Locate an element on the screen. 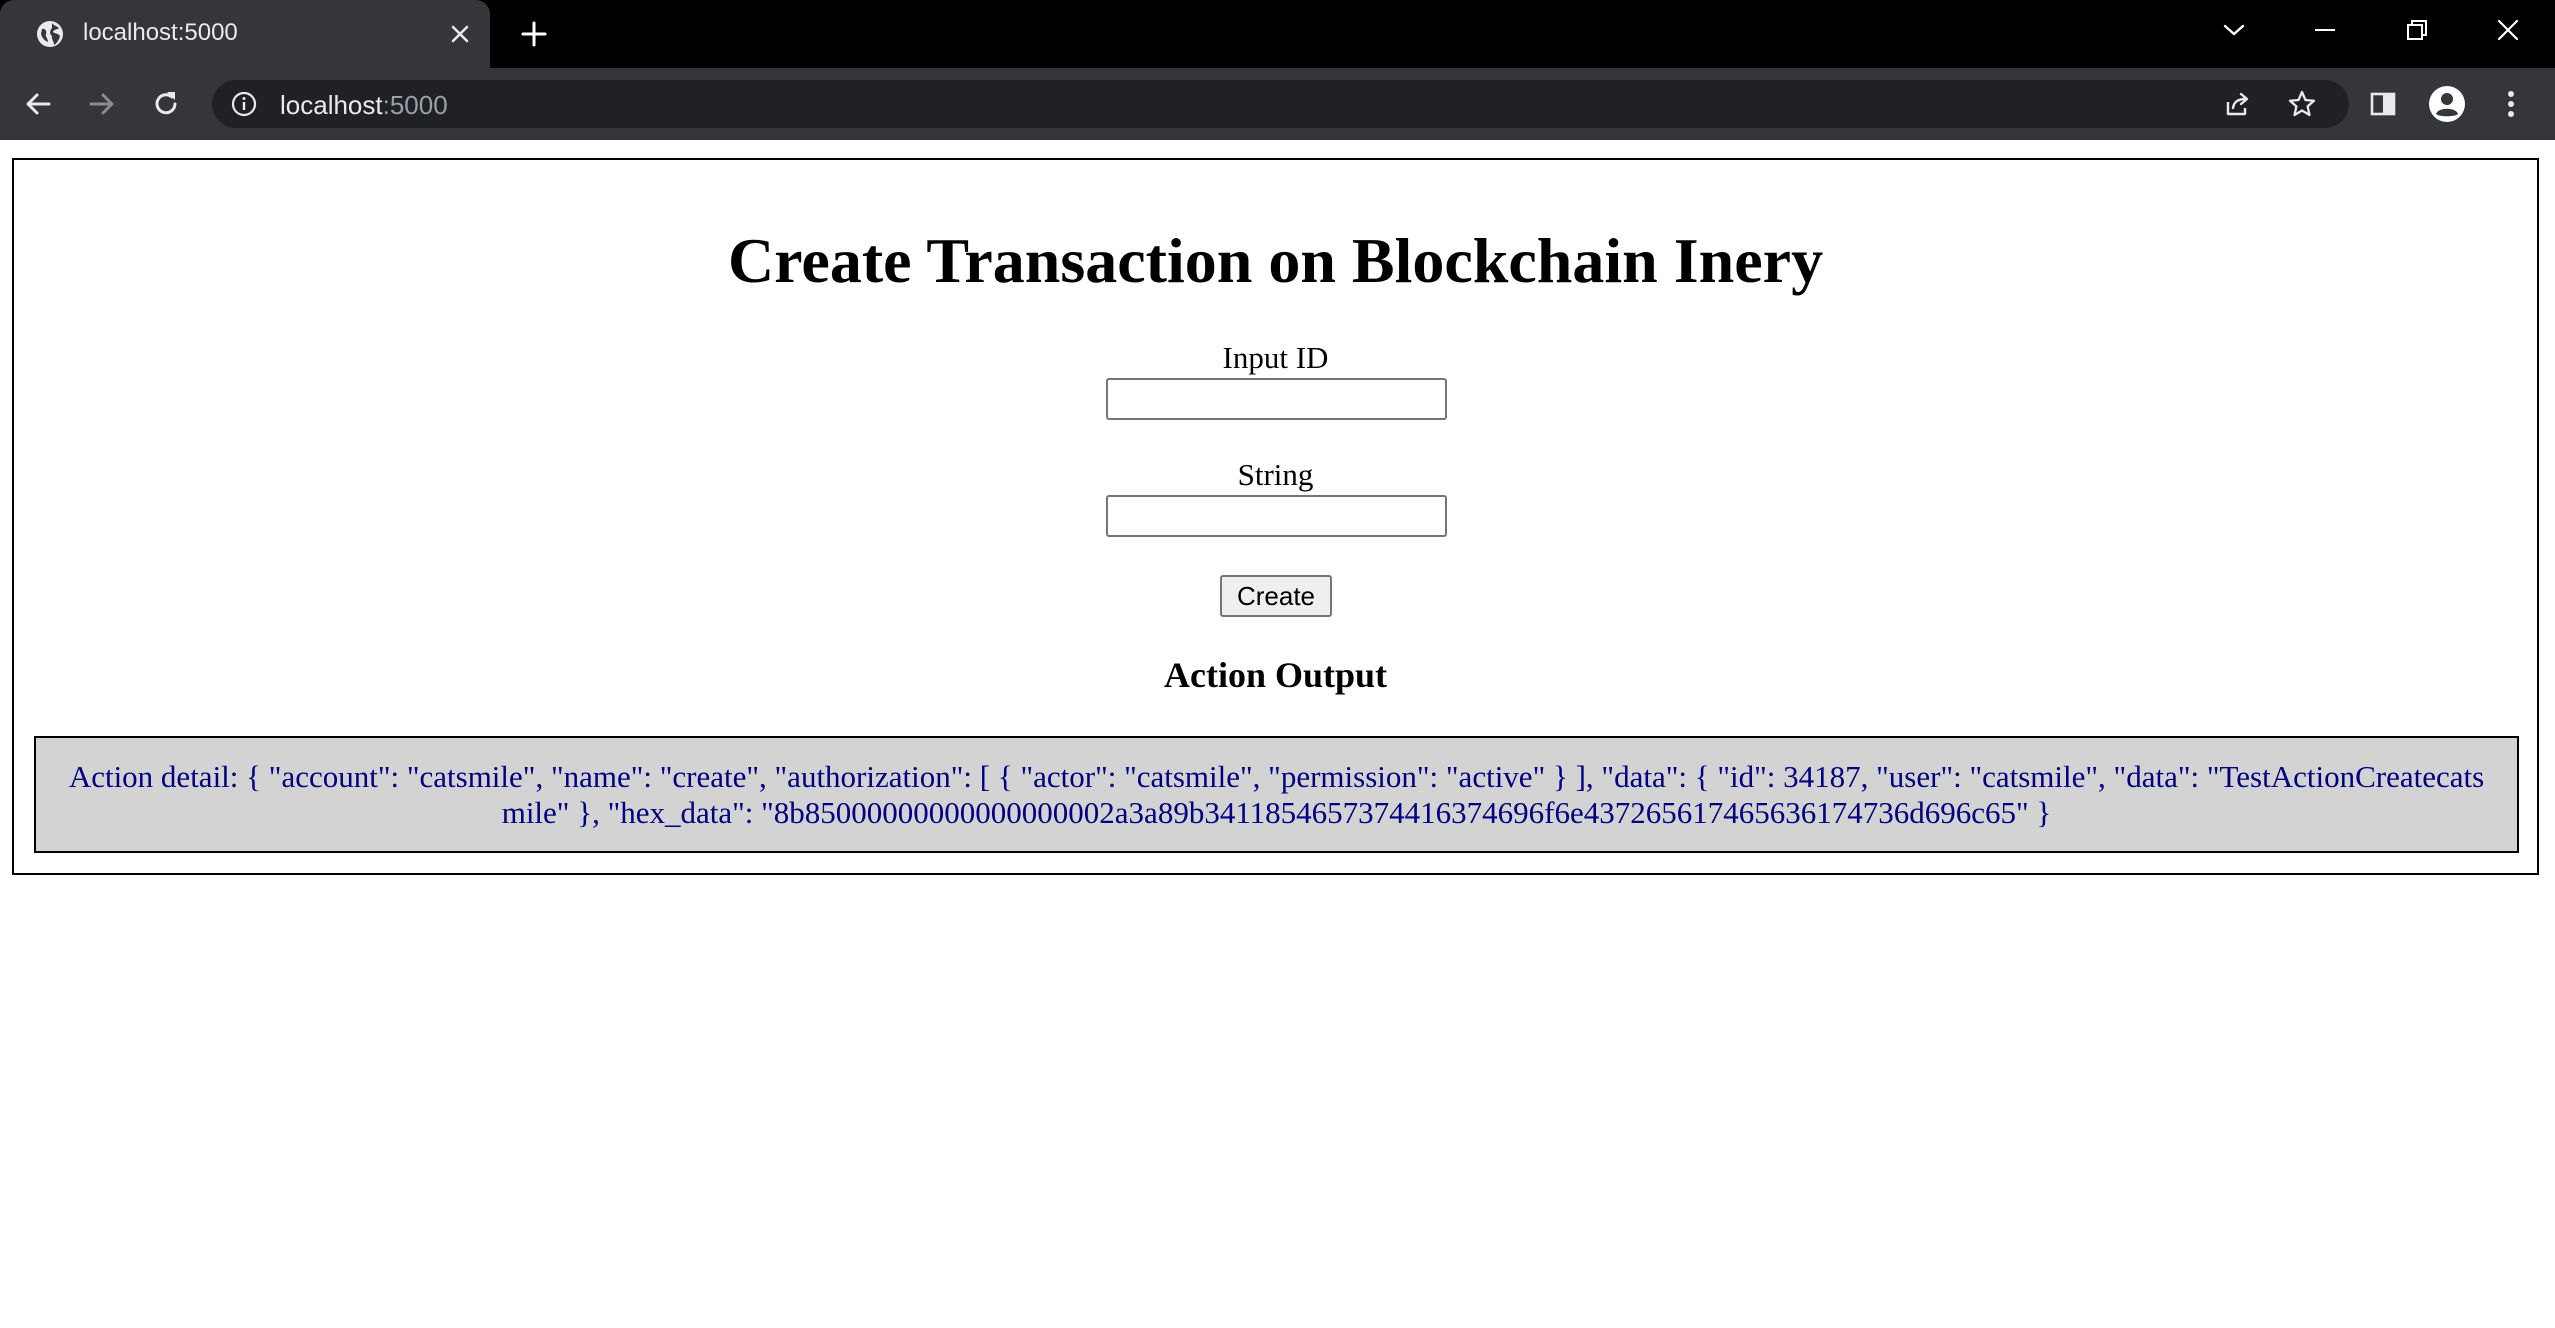  back-arrow-icon is located at coordinates (38, 104).